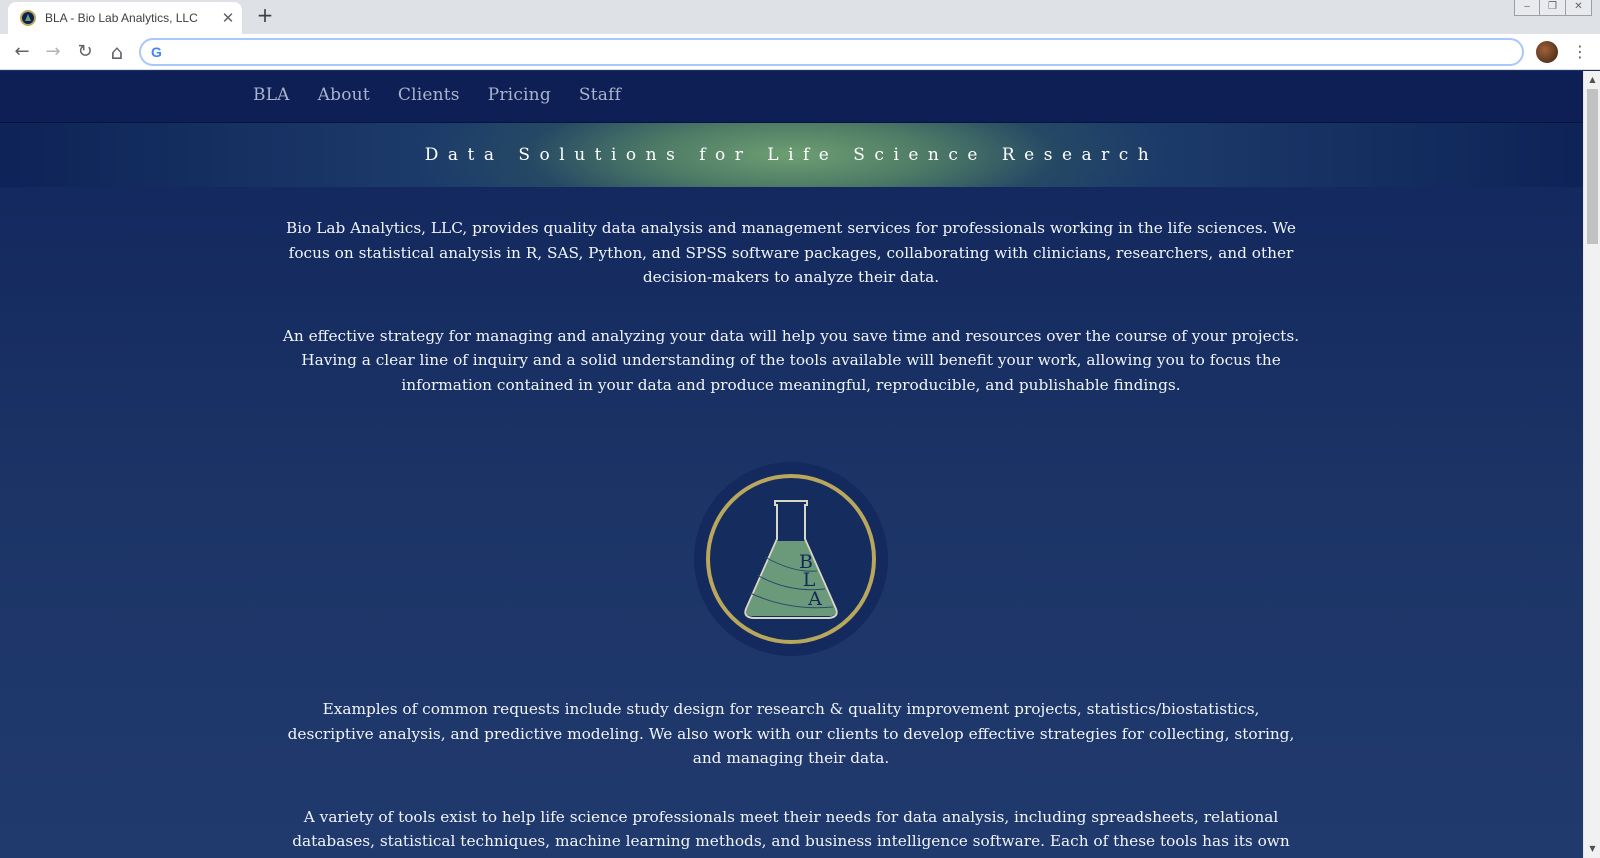 This screenshot has width=1600, height=858. I want to click on nav-link-staff: Staff, so click(600, 95).